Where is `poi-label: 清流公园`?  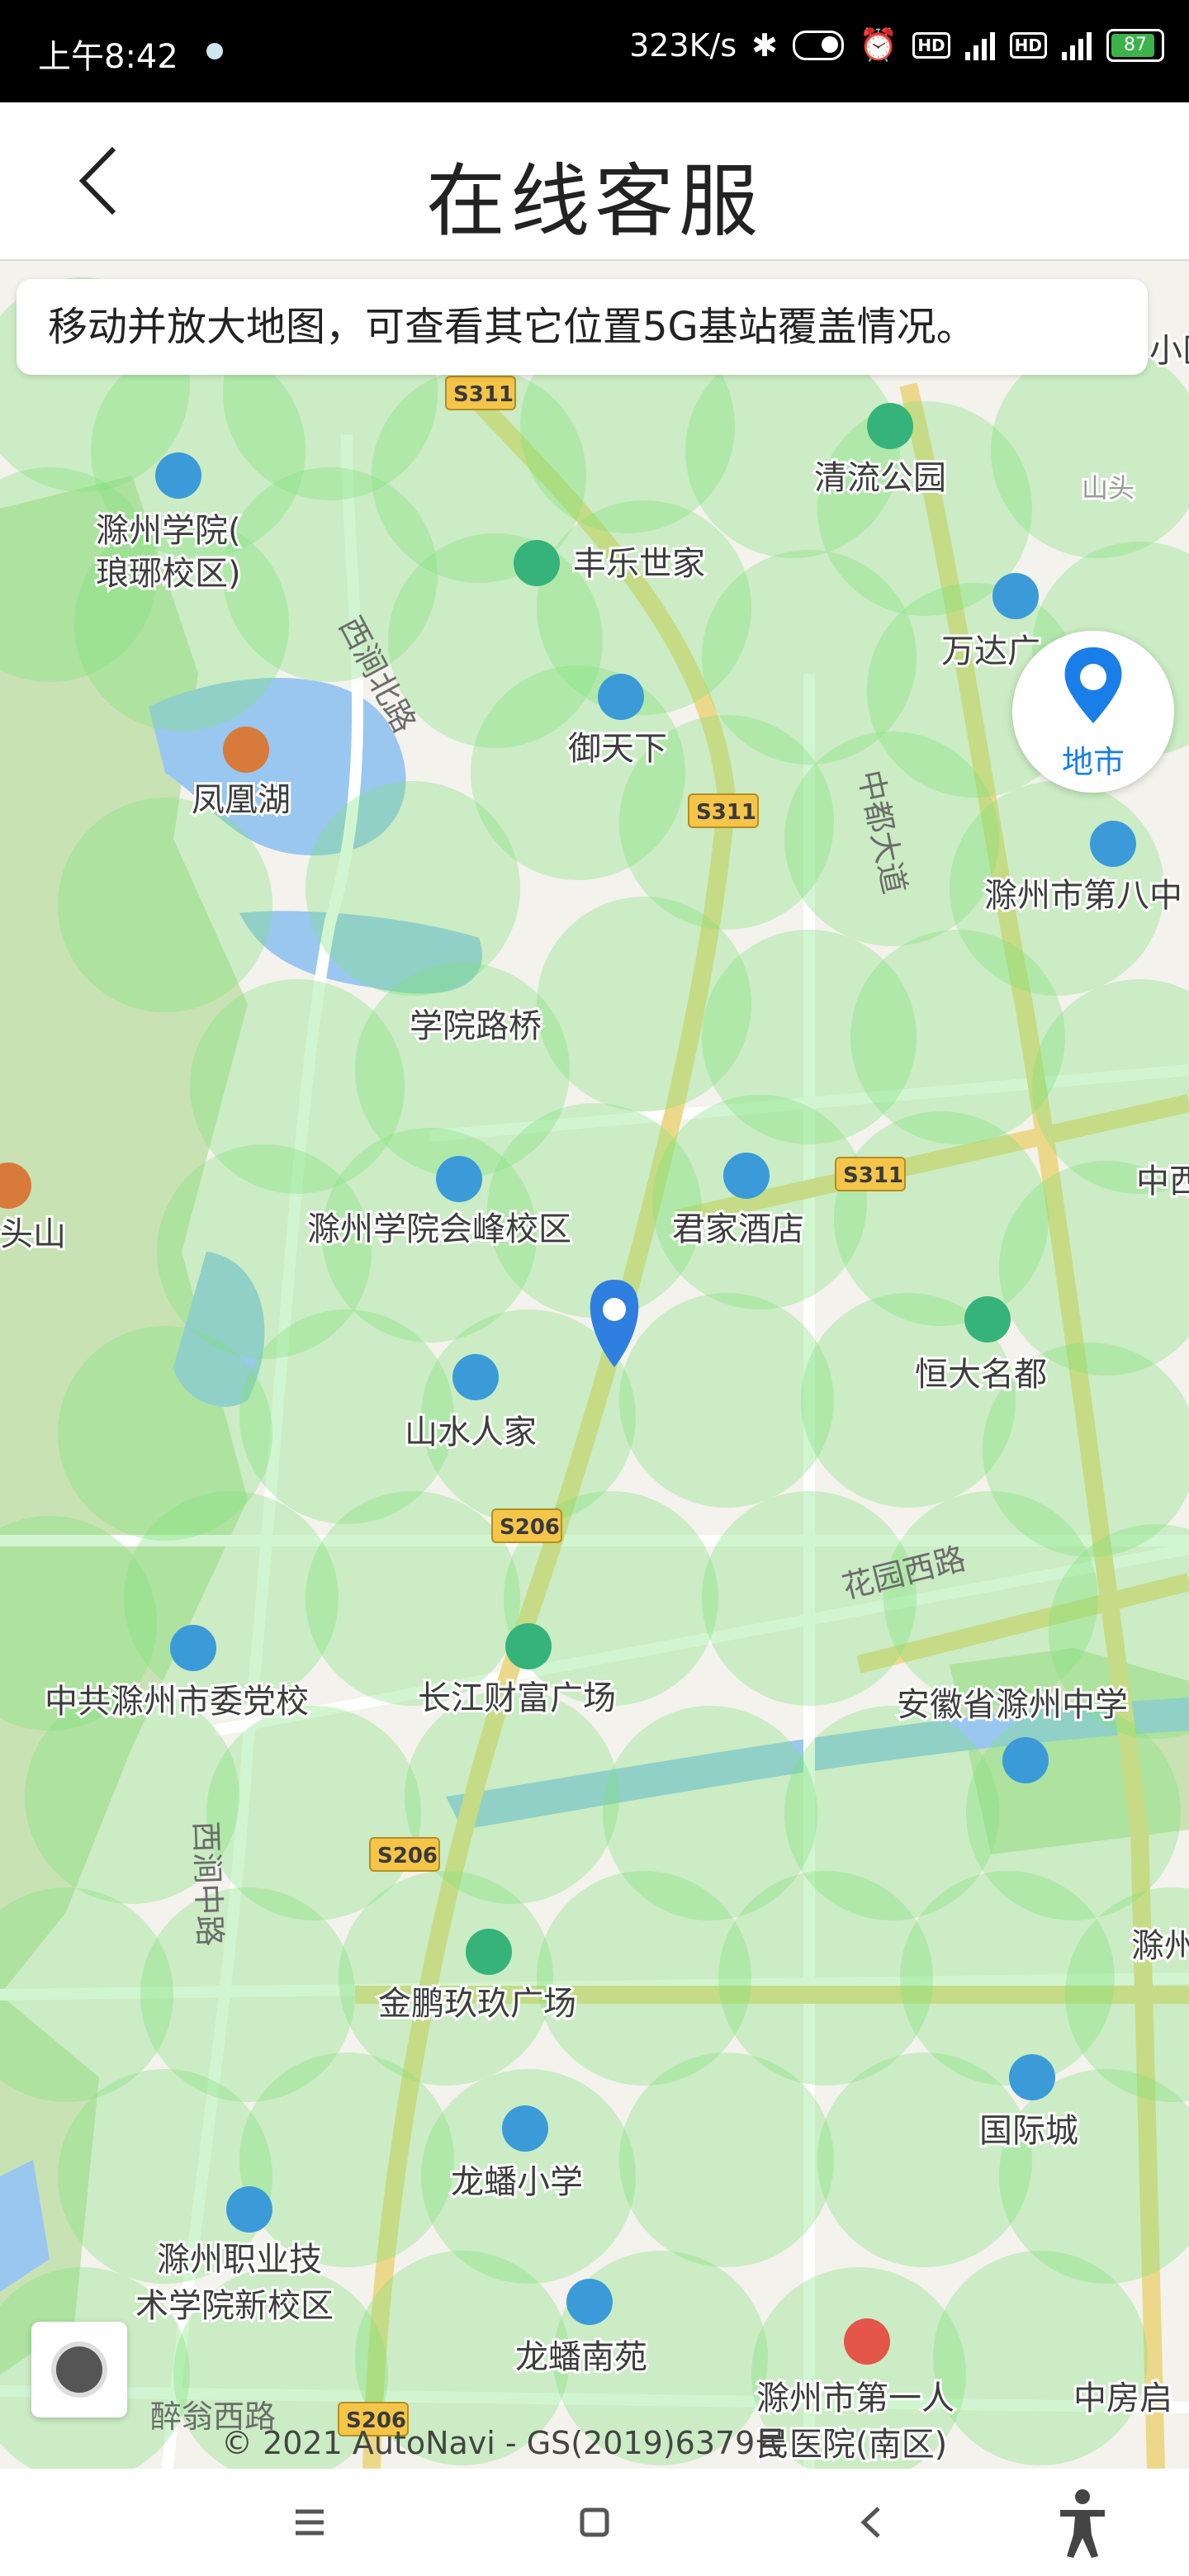 poi-label: 清流公园 is located at coordinates (880, 478).